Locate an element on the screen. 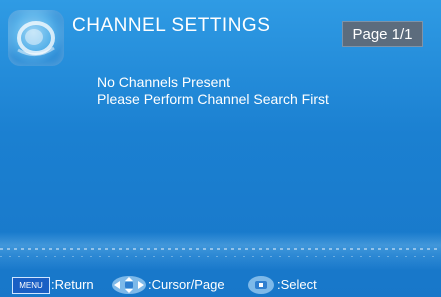 This screenshot has width=441, height=297. decorative-wave is located at coordinates (220, 251).